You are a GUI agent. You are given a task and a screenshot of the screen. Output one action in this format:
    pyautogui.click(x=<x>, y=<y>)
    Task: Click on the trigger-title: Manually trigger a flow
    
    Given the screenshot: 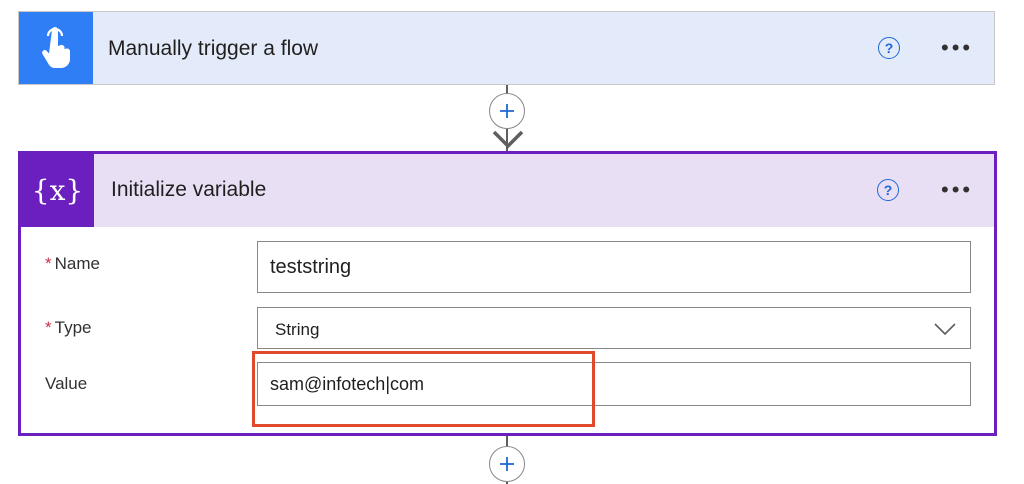 What is the action you would take?
    pyautogui.click(x=213, y=48)
    